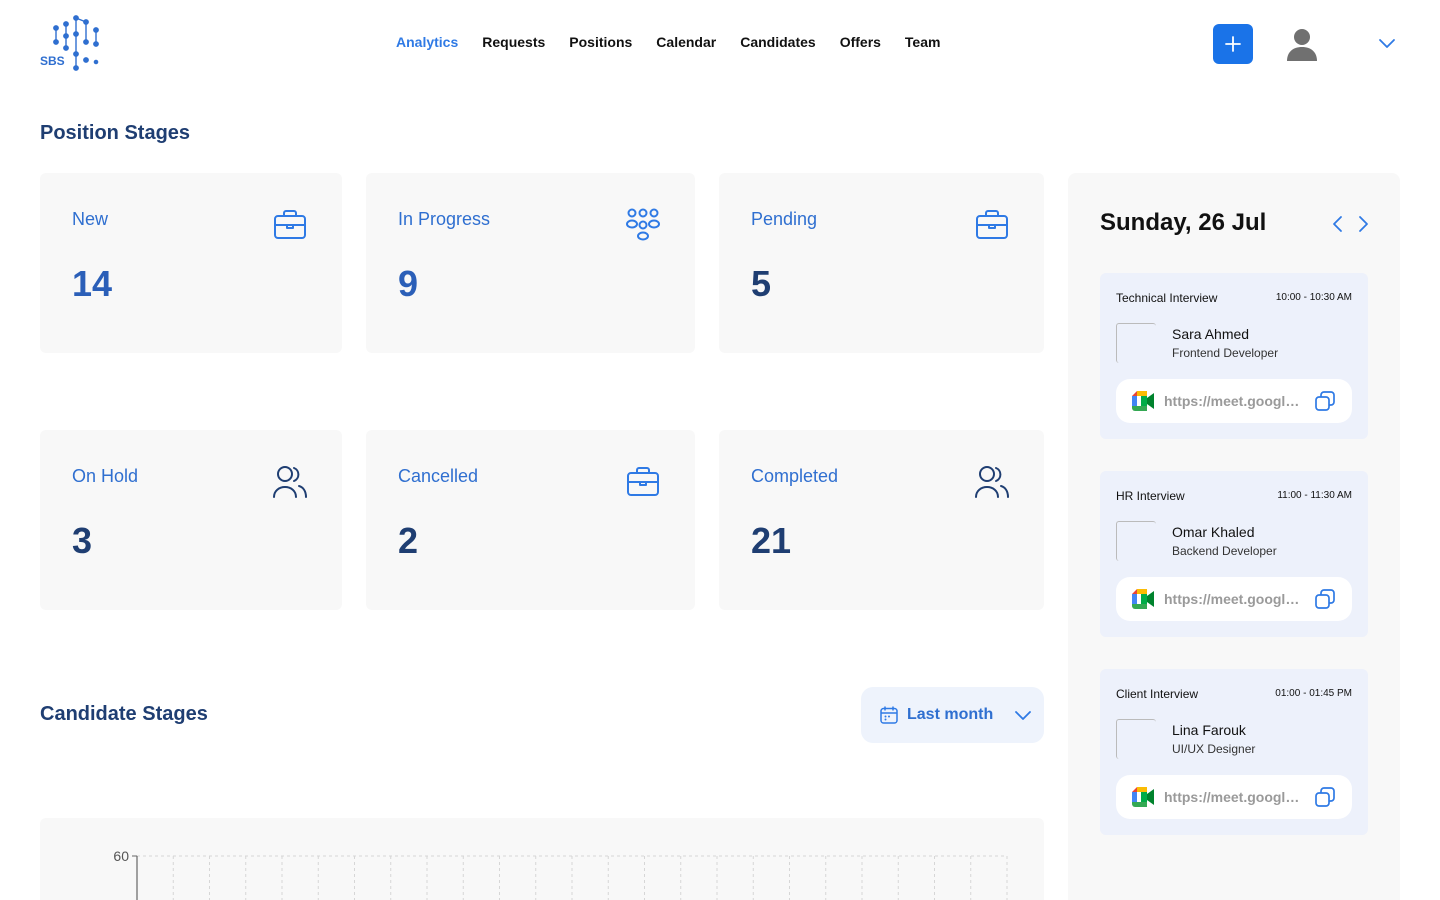 The width and height of the screenshot is (1440, 900). I want to click on stage-count: 9, so click(408, 283).